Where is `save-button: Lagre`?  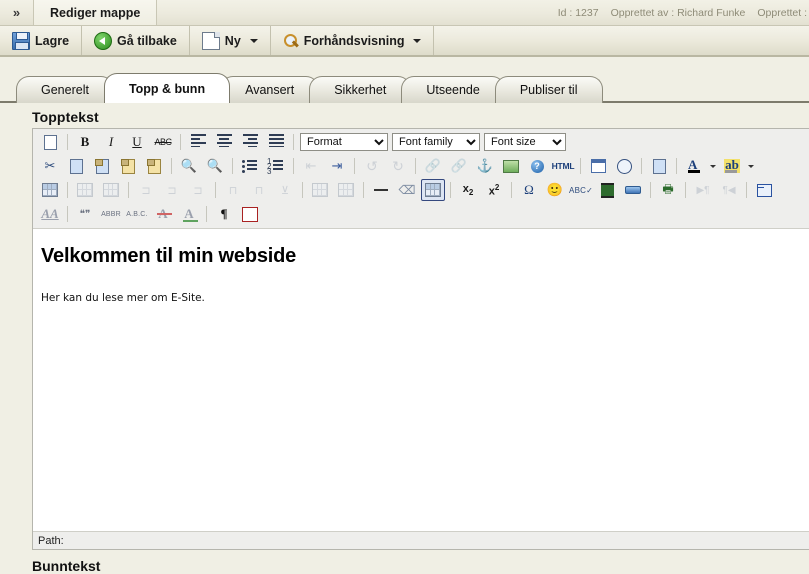
save-button: Lagre is located at coordinates (41, 40).